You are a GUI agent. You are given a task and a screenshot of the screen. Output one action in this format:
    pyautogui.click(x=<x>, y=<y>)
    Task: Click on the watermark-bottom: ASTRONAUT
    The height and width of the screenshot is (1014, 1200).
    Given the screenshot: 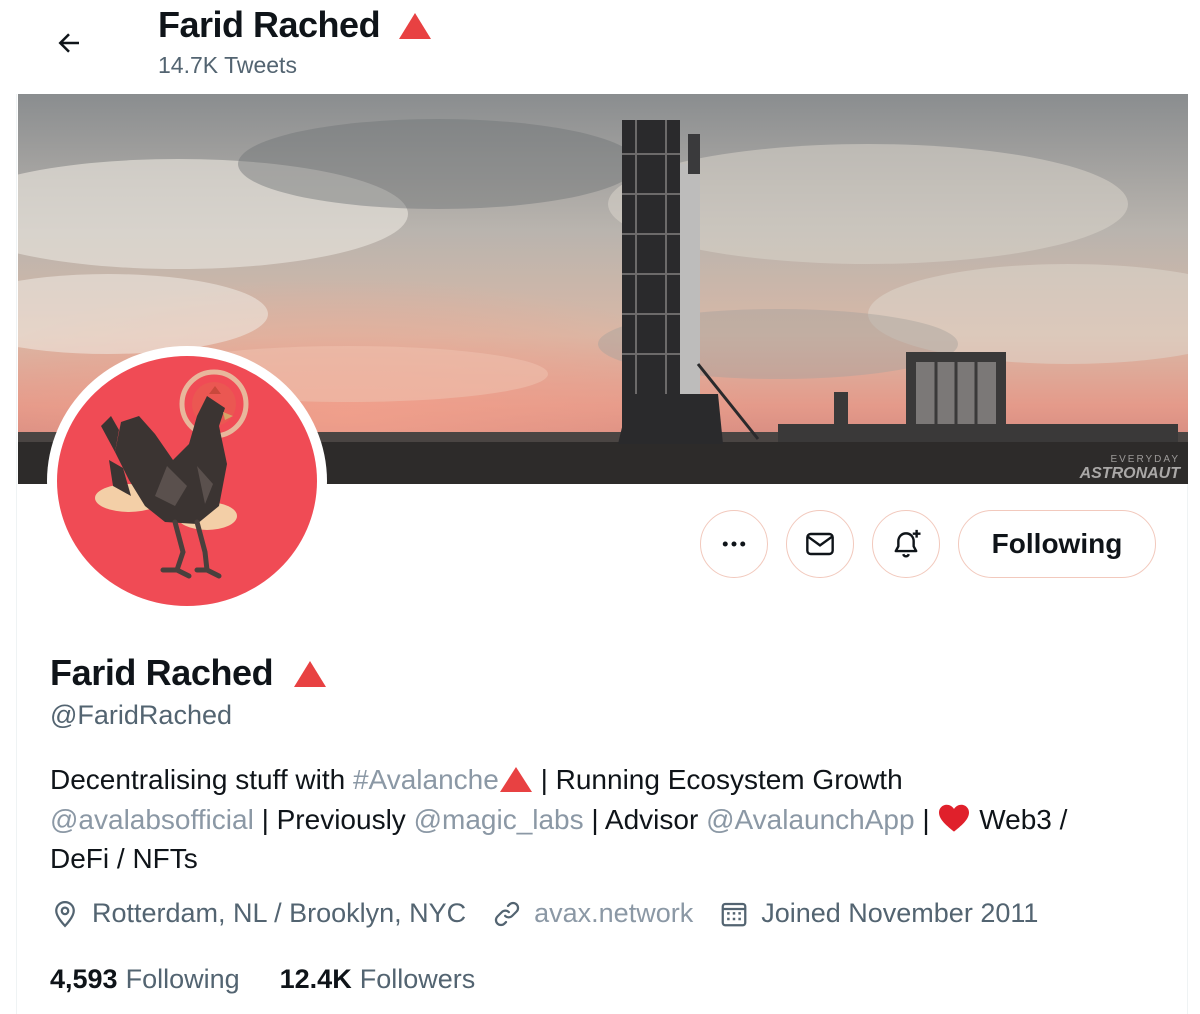 What is the action you would take?
    pyautogui.click(x=1130, y=473)
    